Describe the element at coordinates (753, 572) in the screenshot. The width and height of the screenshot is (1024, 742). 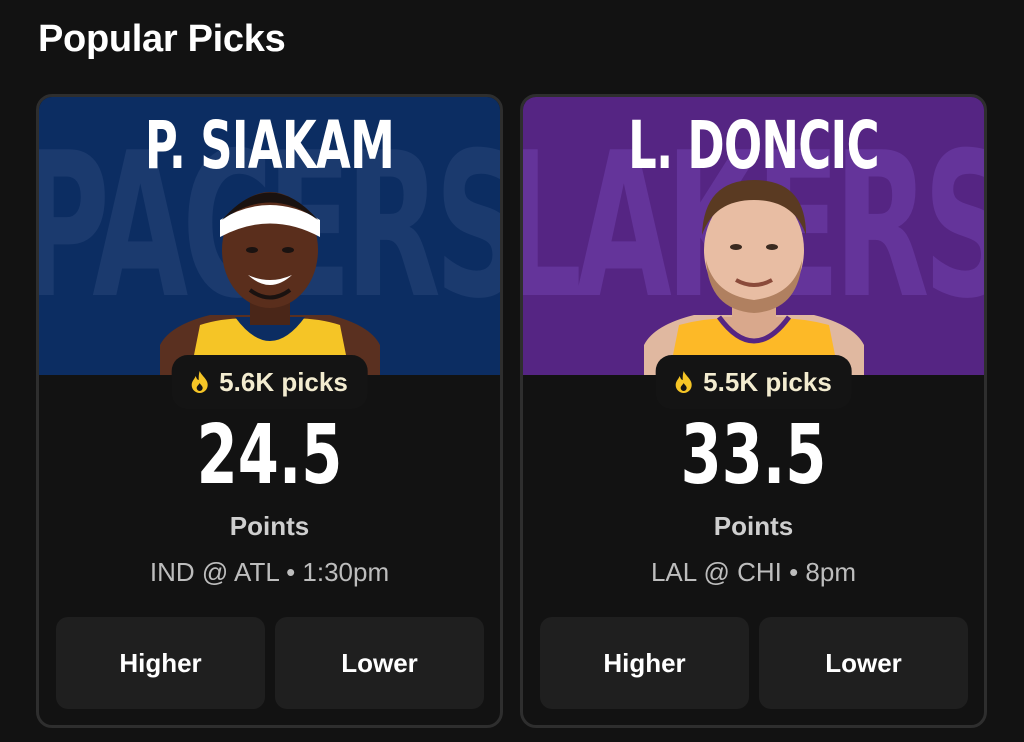
I see `game-info: LAL @ CHI • 8pm` at that location.